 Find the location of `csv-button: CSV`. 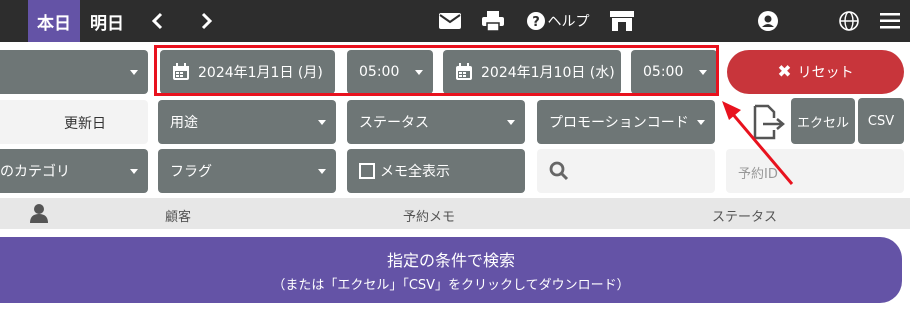

csv-button: CSV is located at coordinates (881, 121).